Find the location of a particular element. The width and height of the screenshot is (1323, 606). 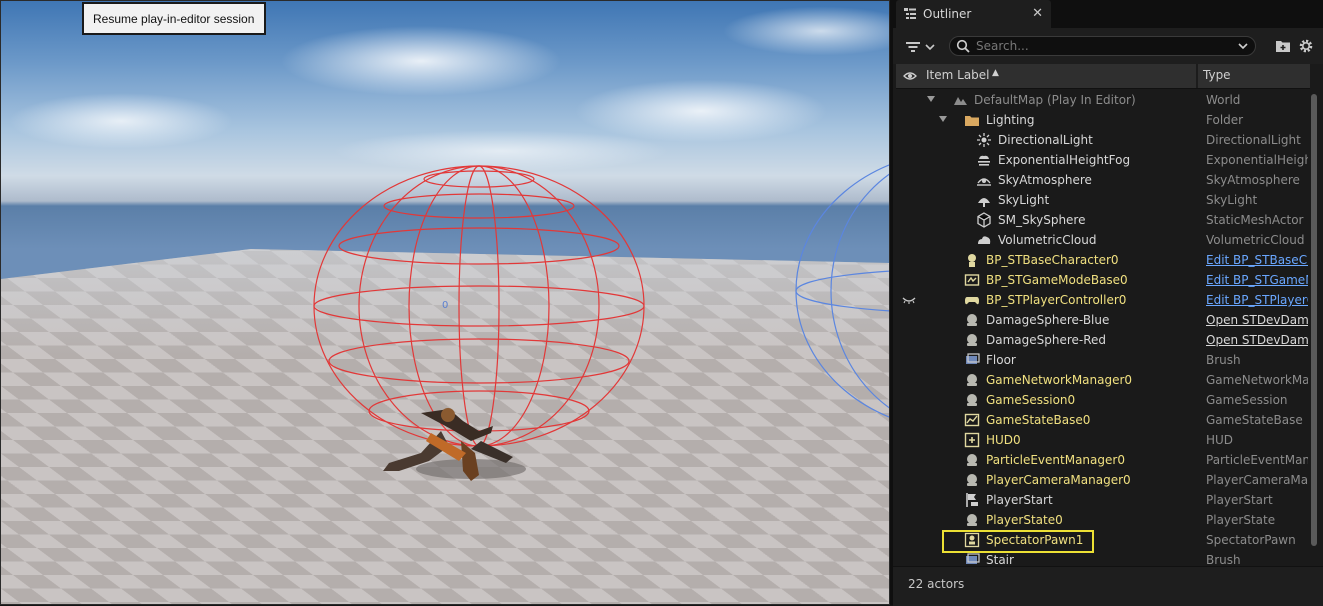

outliner-row: DirectionalLight DirectionalLight is located at coordinates (1103, 140).